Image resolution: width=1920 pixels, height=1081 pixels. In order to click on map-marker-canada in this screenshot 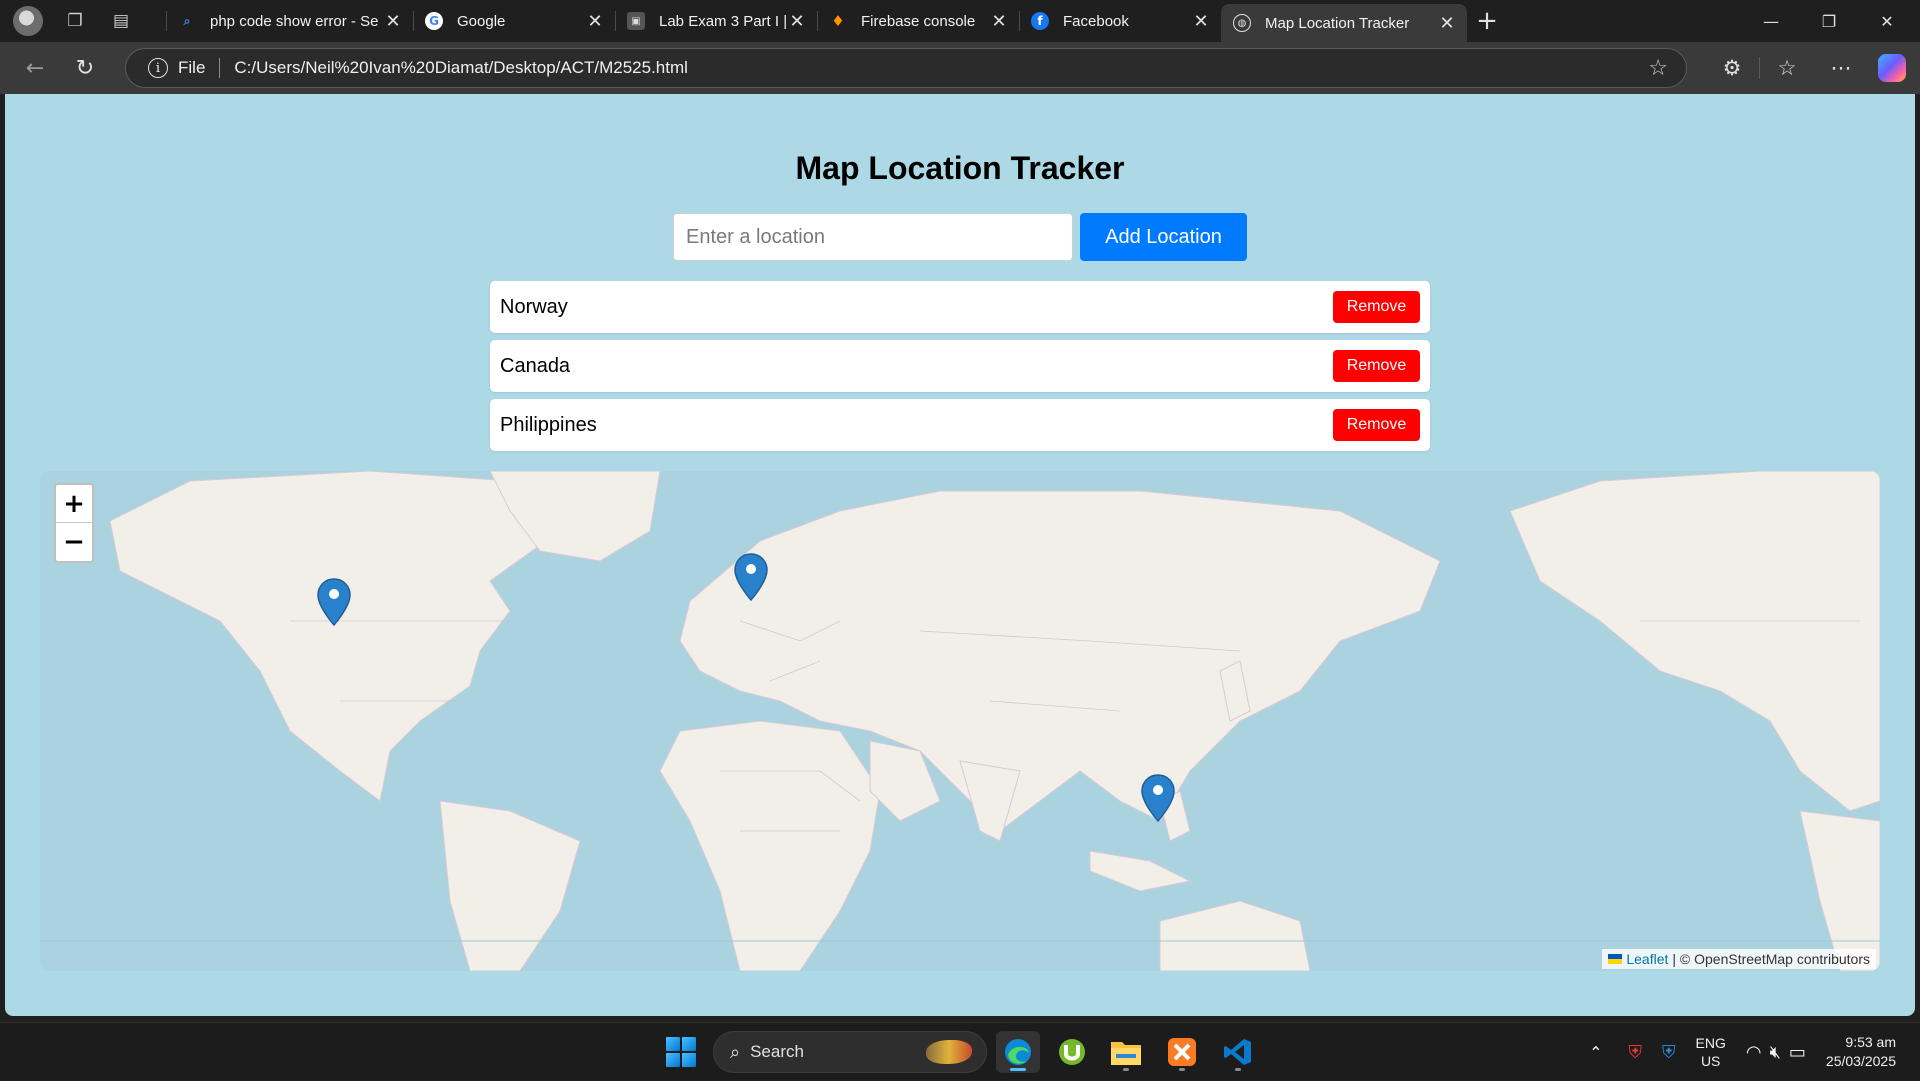, I will do `click(334, 602)`.